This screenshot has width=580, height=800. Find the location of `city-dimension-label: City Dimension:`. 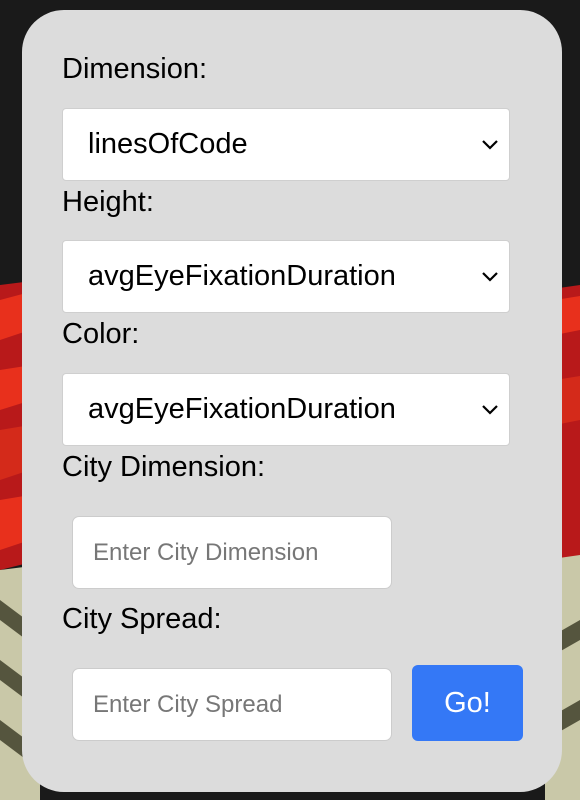

city-dimension-label: City Dimension: is located at coordinates (164, 467).